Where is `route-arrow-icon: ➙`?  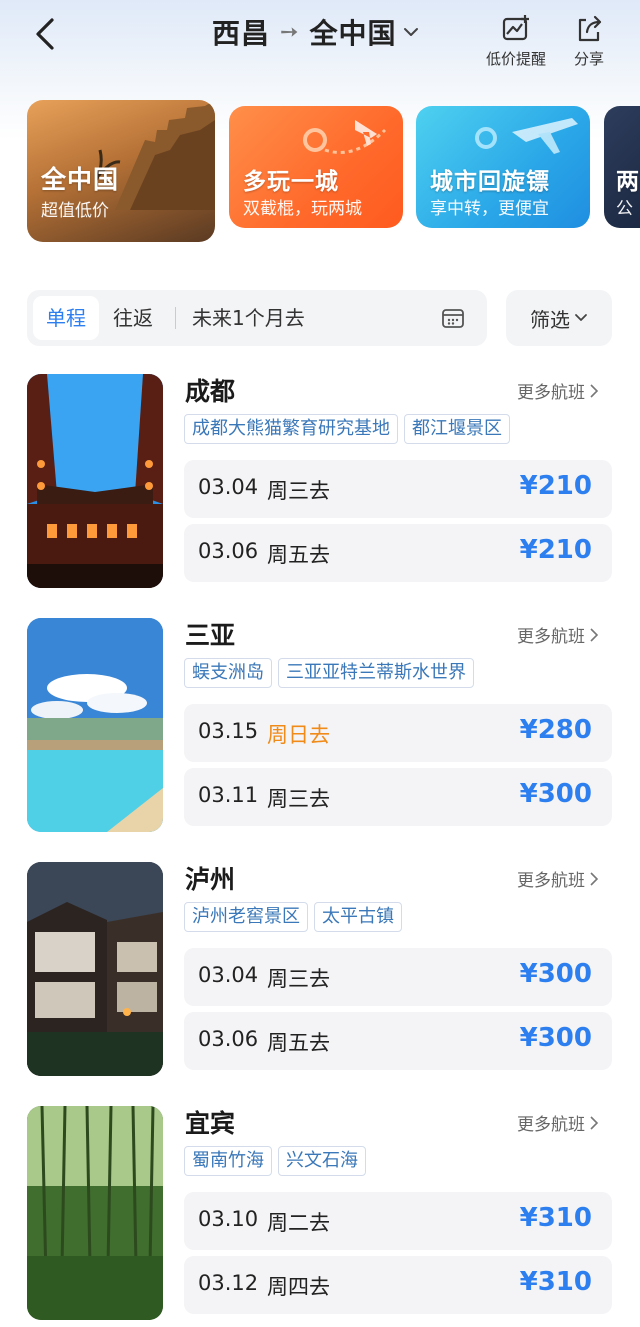
route-arrow-icon: ➙ is located at coordinates (290, 32).